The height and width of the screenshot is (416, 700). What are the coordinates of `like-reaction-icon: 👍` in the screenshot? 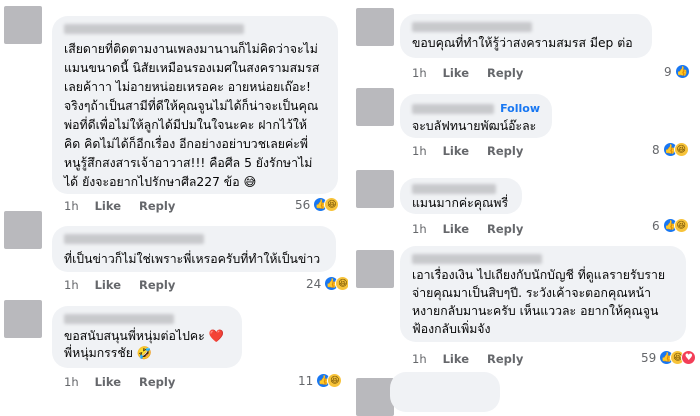 It's located at (682, 71).